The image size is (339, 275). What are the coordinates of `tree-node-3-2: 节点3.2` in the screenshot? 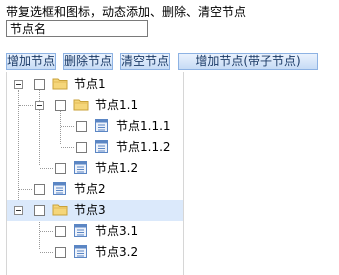 It's located at (95, 252).